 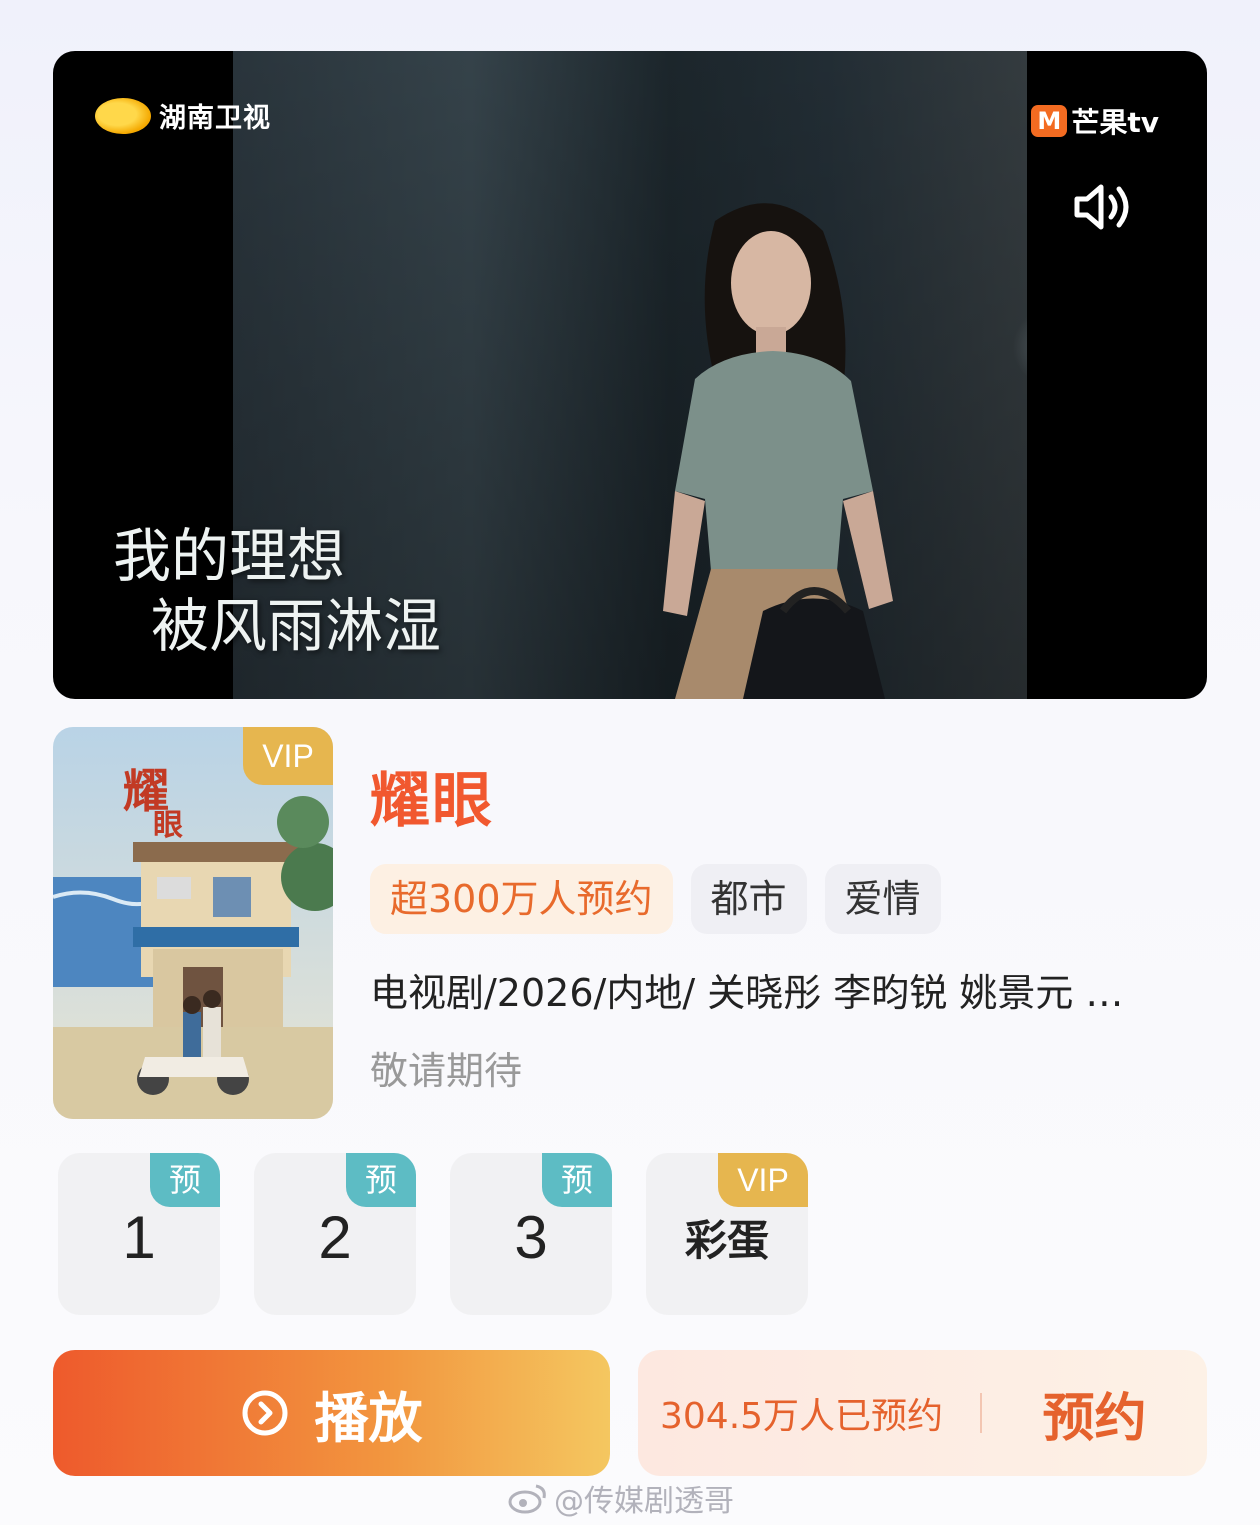 I want to click on episode-bonus-label: 彩蛋, so click(x=726, y=1240).